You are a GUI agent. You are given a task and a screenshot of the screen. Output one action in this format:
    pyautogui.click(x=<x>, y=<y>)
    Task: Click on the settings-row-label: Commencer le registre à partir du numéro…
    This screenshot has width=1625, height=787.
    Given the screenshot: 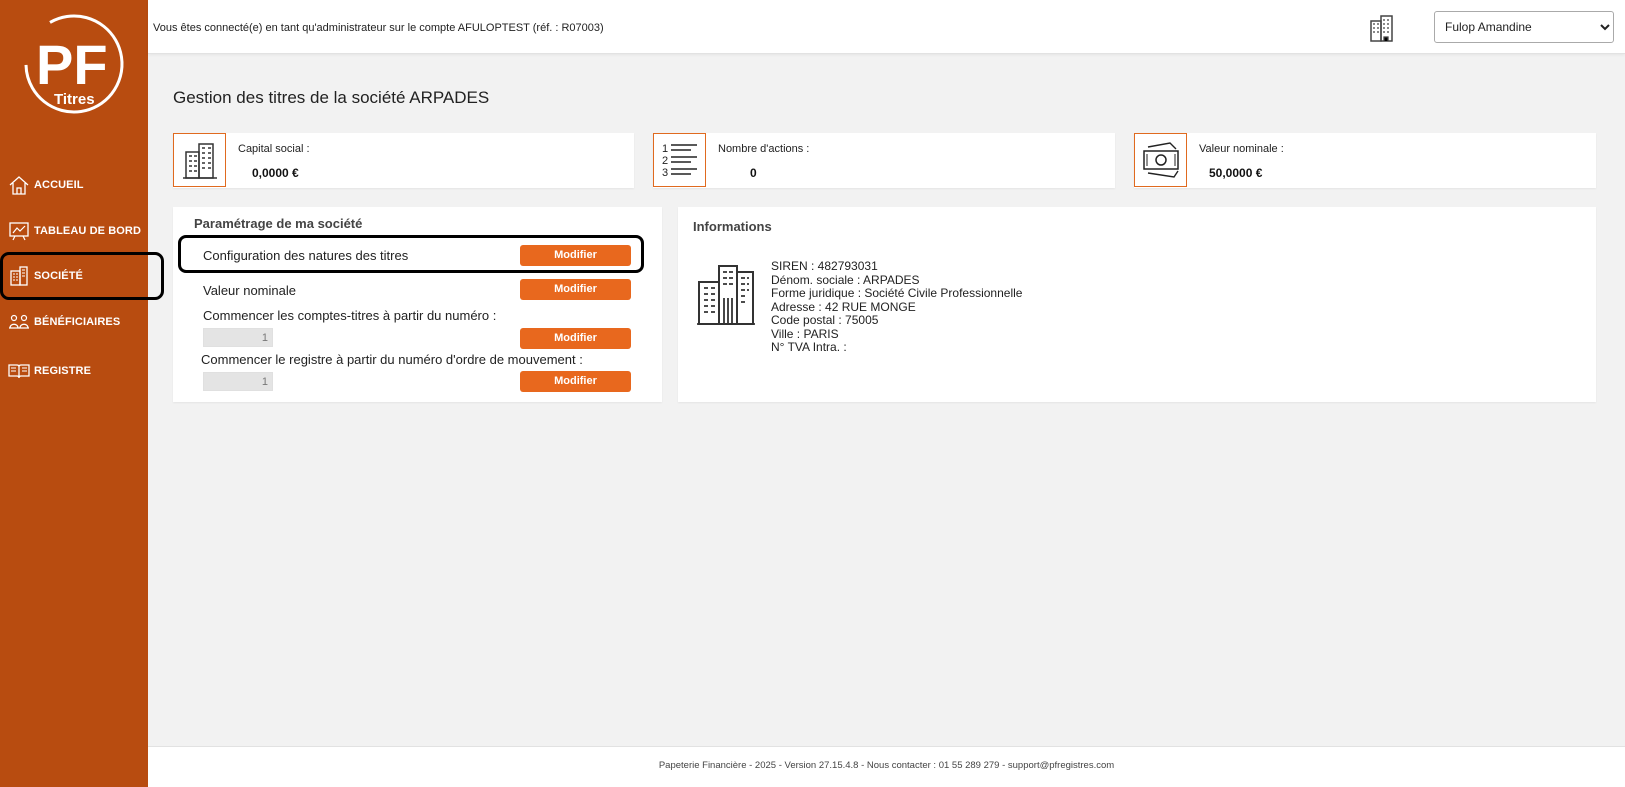 What is the action you would take?
    pyautogui.click(x=392, y=359)
    